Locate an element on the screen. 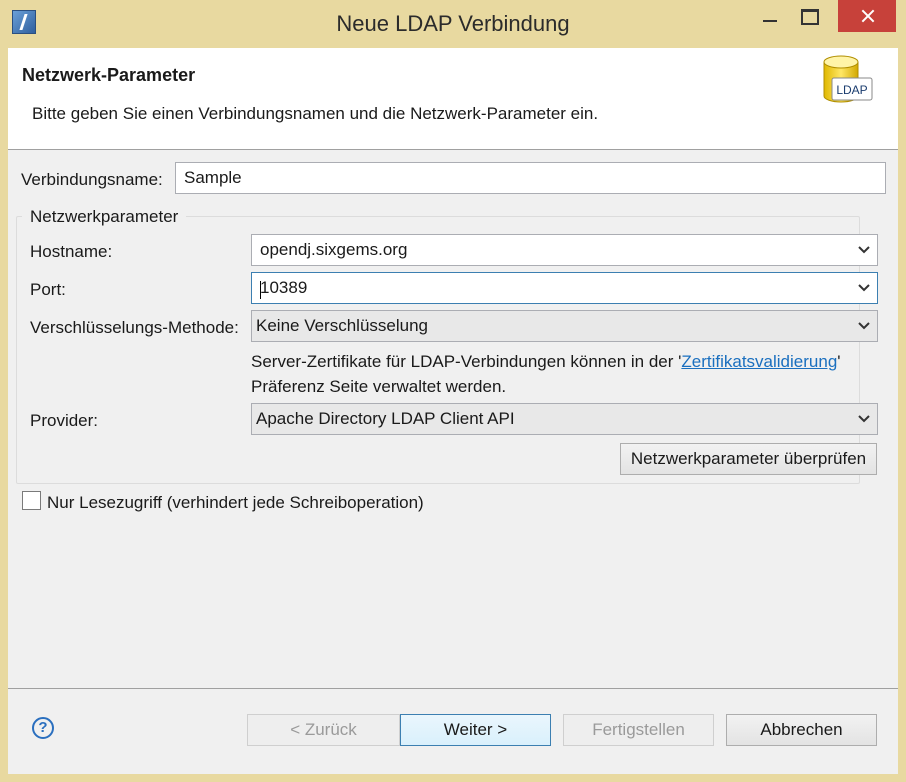 The width and height of the screenshot is (906, 782). next-button: Weiter > is located at coordinates (475, 730).